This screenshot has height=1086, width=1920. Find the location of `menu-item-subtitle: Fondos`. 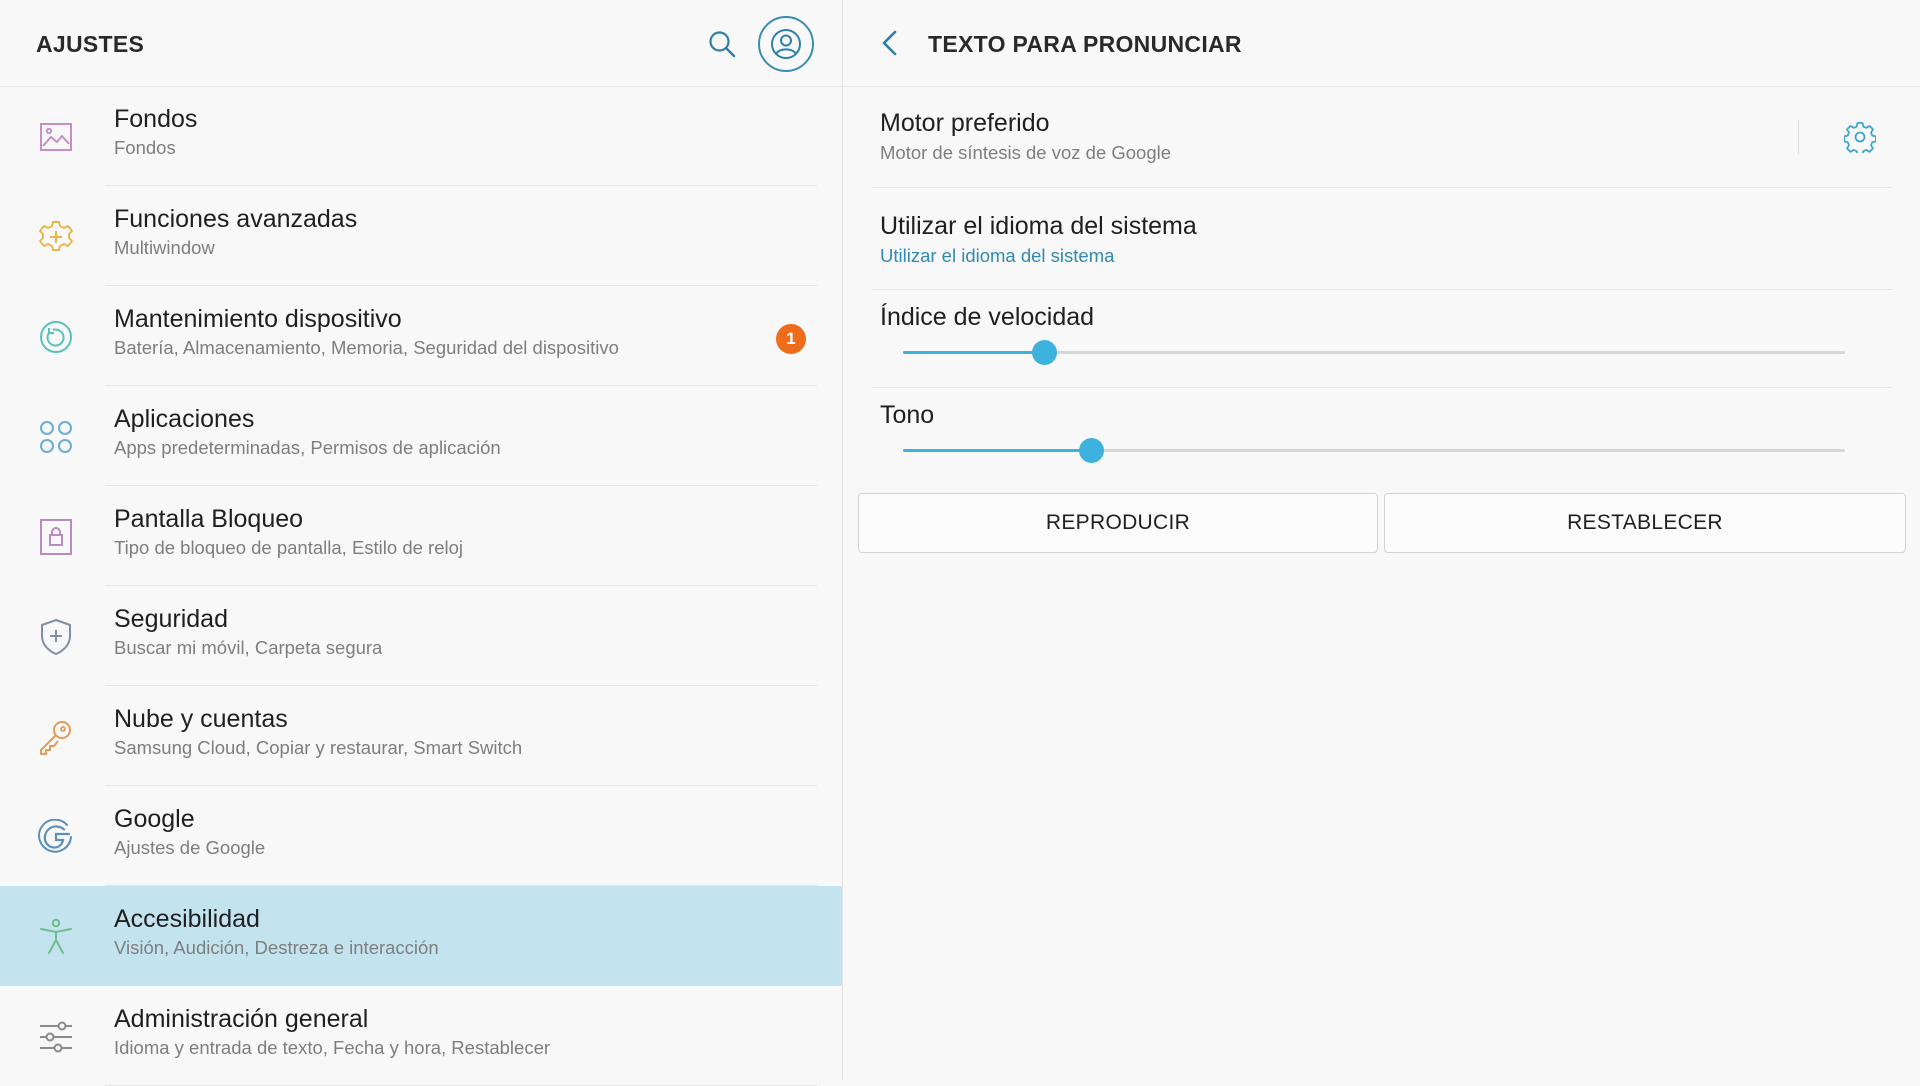

menu-item-subtitle: Fondos is located at coordinates (145, 147).